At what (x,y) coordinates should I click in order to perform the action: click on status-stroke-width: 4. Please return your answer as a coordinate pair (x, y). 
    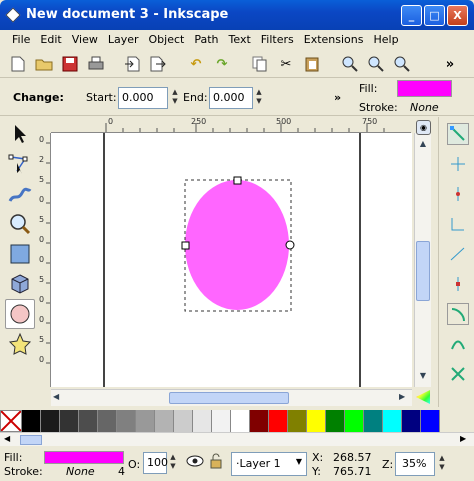
    Looking at the image, I should click on (121, 471).